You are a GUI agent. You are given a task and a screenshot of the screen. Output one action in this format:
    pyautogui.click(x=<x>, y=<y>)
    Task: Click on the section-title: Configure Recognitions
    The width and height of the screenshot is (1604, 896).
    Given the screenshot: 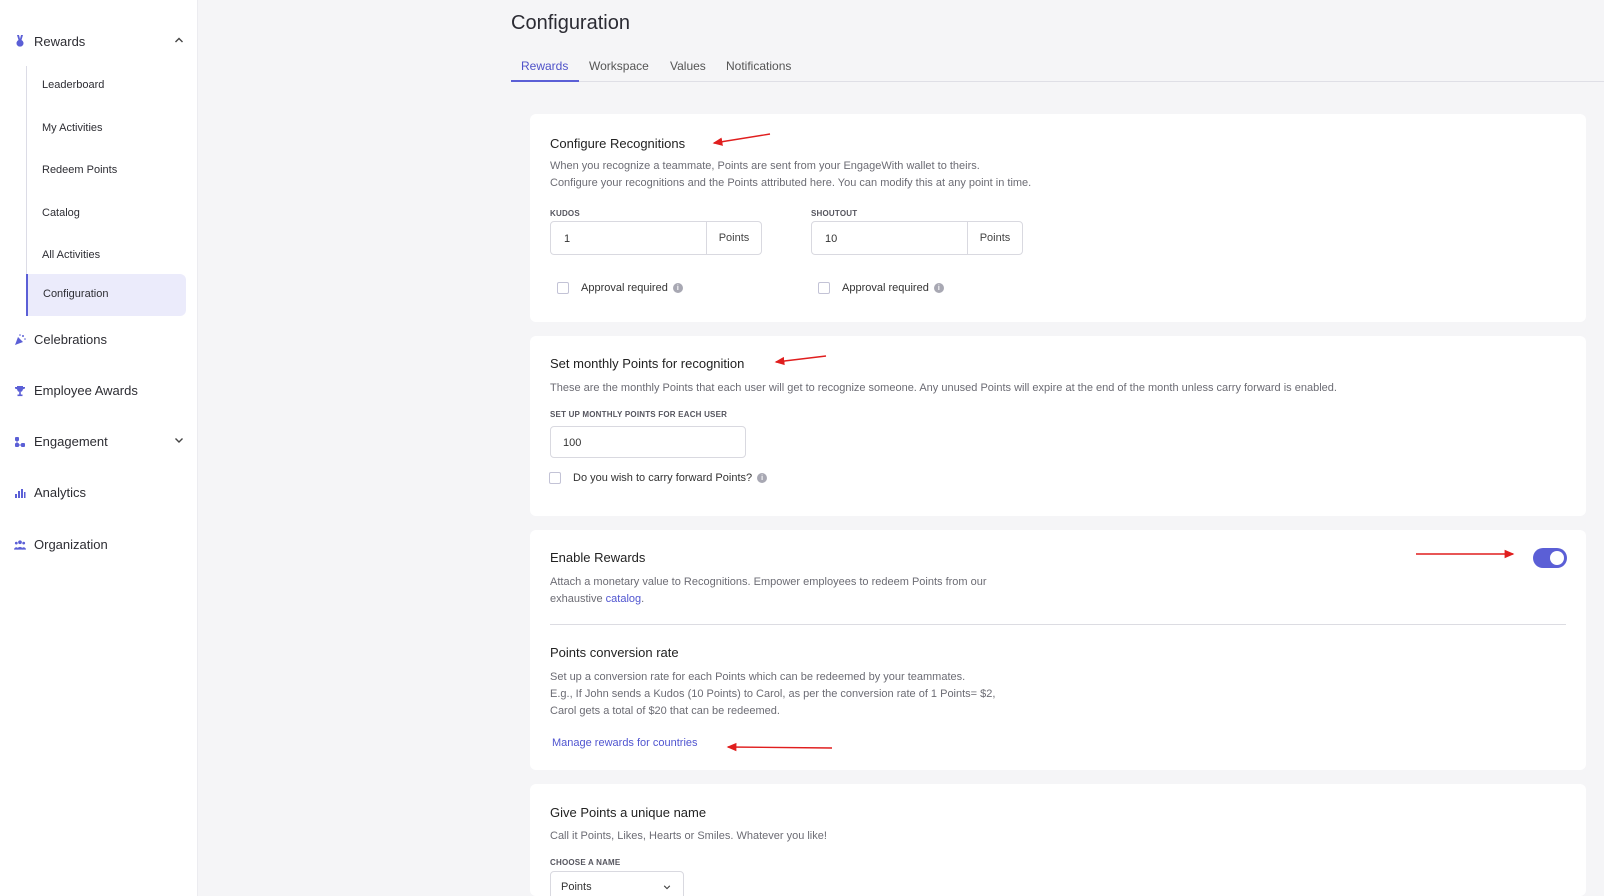 What is the action you would take?
    pyautogui.click(x=618, y=143)
    